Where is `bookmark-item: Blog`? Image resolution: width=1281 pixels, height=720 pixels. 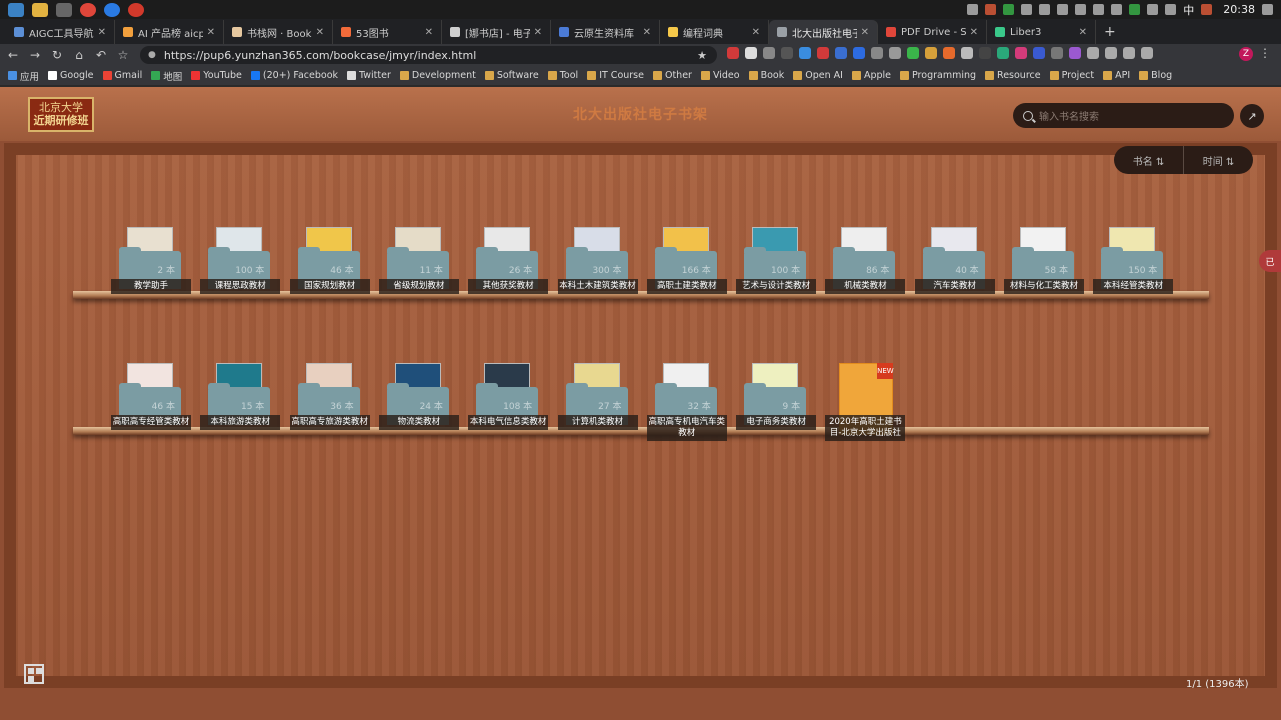
bookmark-item: Blog is located at coordinates (1155, 75).